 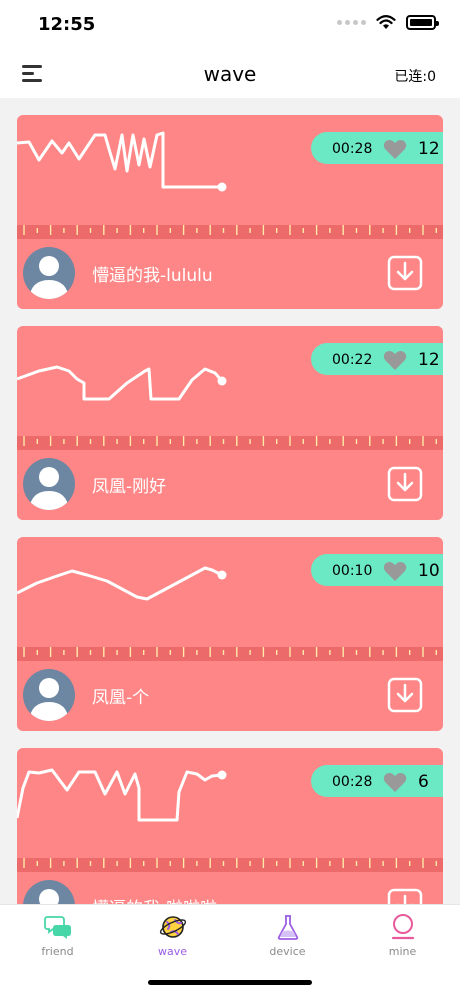 What do you see at coordinates (377, 781) in the screenshot?
I see `play-info-pill: 00:28 6` at bounding box center [377, 781].